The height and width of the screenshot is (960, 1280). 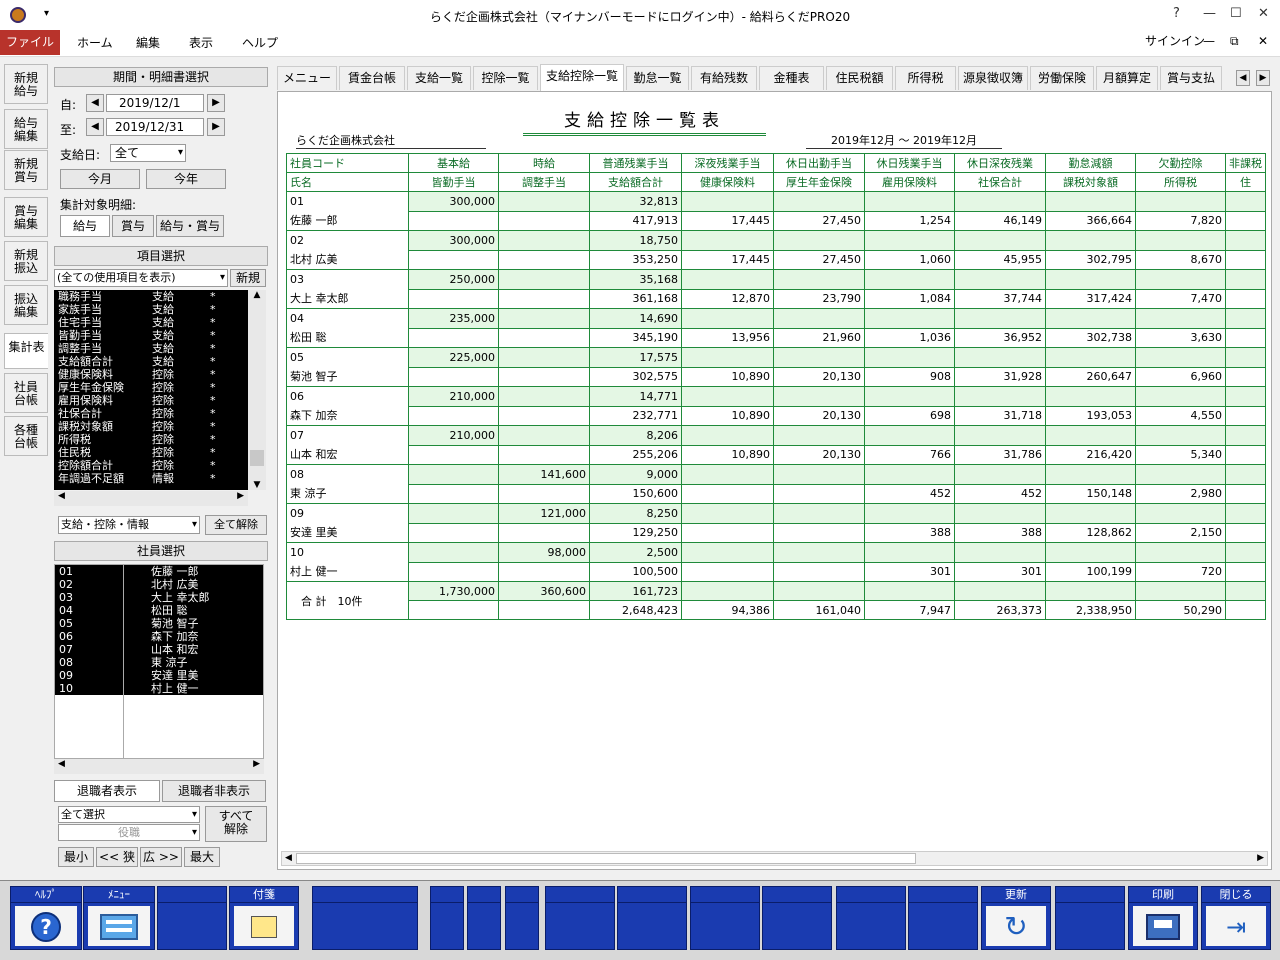 What do you see at coordinates (151, 348) in the screenshot?
I see `item-row: 調整手当 支給 *` at bounding box center [151, 348].